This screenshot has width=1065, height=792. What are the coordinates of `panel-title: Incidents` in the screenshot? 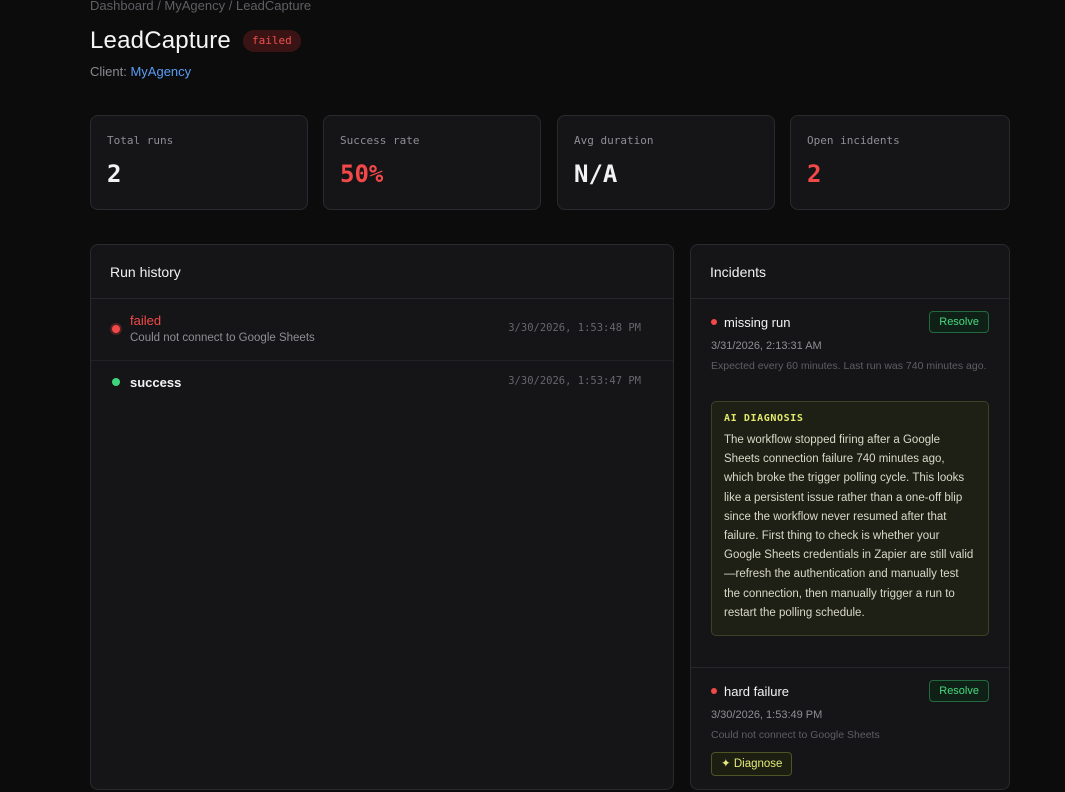 It's located at (850, 272).